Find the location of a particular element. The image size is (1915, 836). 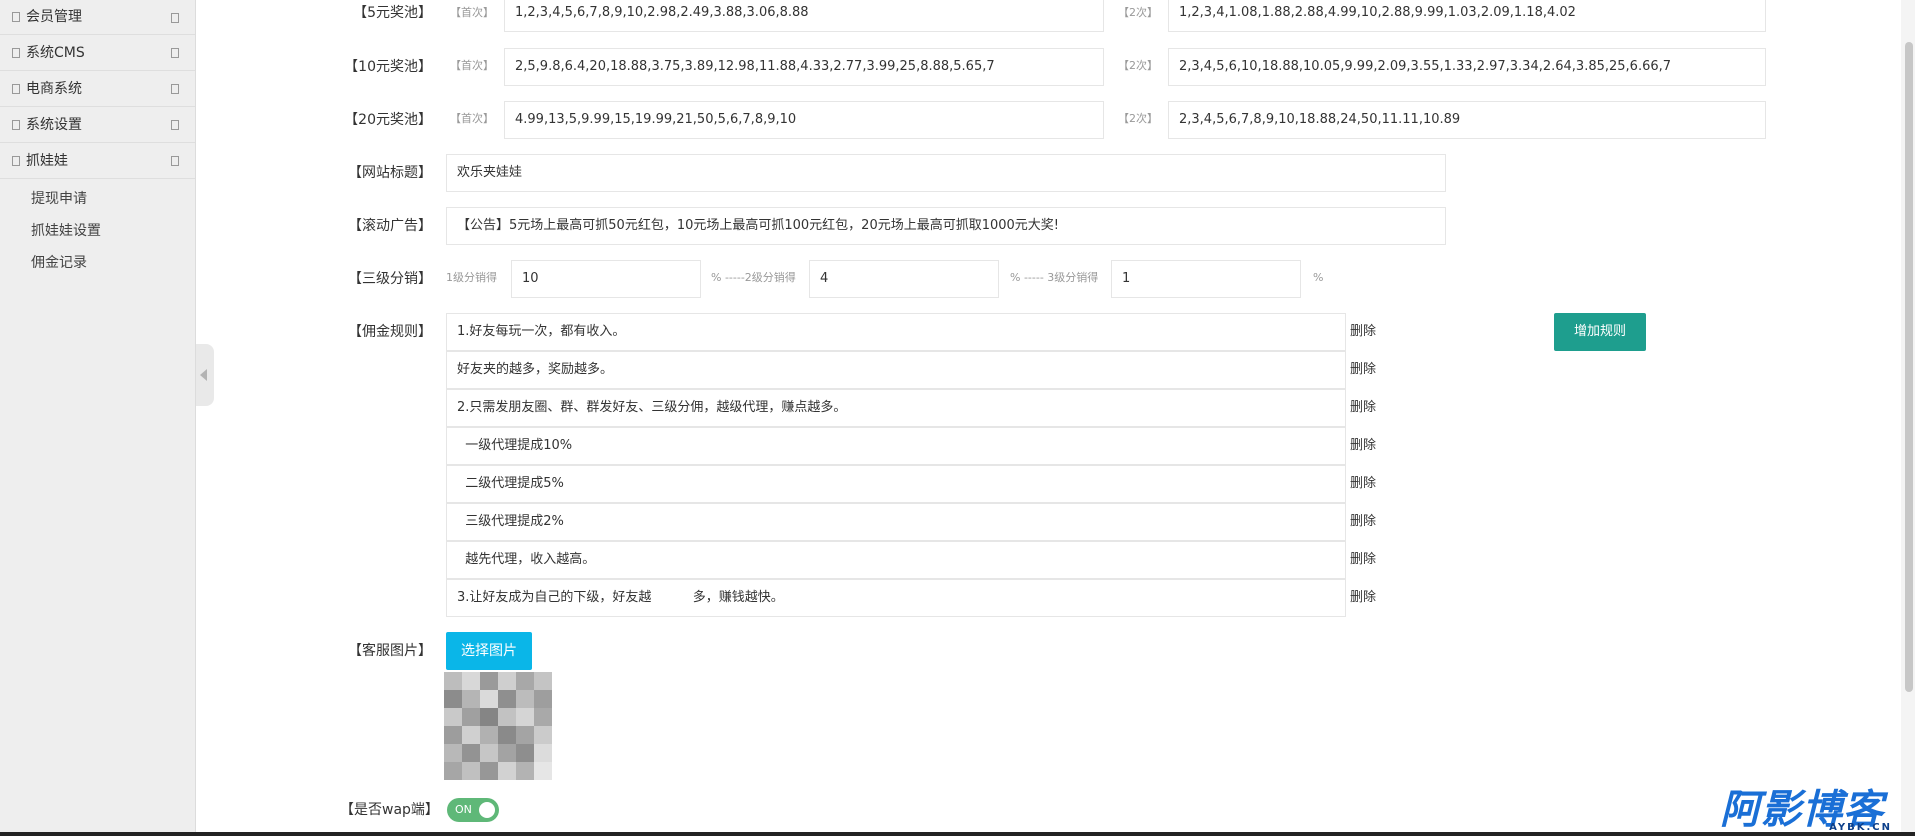

pool-10-second-hint: 【2次】 is located at coordinates (1138, 65).